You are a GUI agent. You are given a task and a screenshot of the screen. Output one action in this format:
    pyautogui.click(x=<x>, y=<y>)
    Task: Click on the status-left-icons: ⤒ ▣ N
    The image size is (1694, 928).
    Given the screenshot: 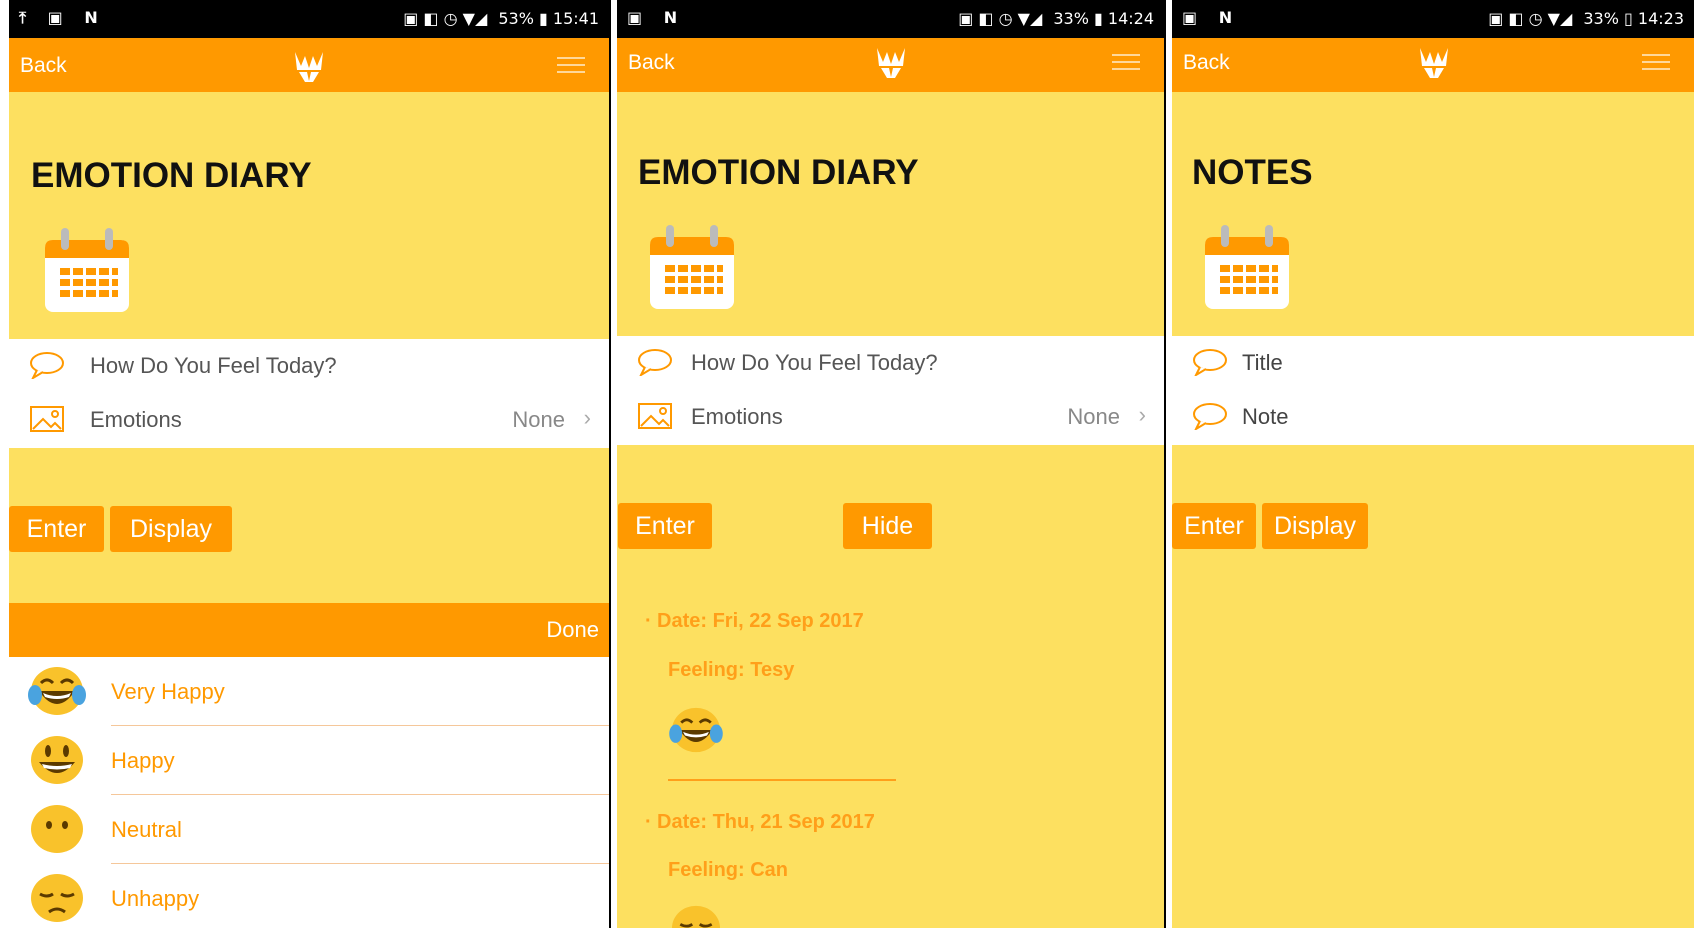 What is the action you would take?
    pyautogui.click(x=62, y=17)
    